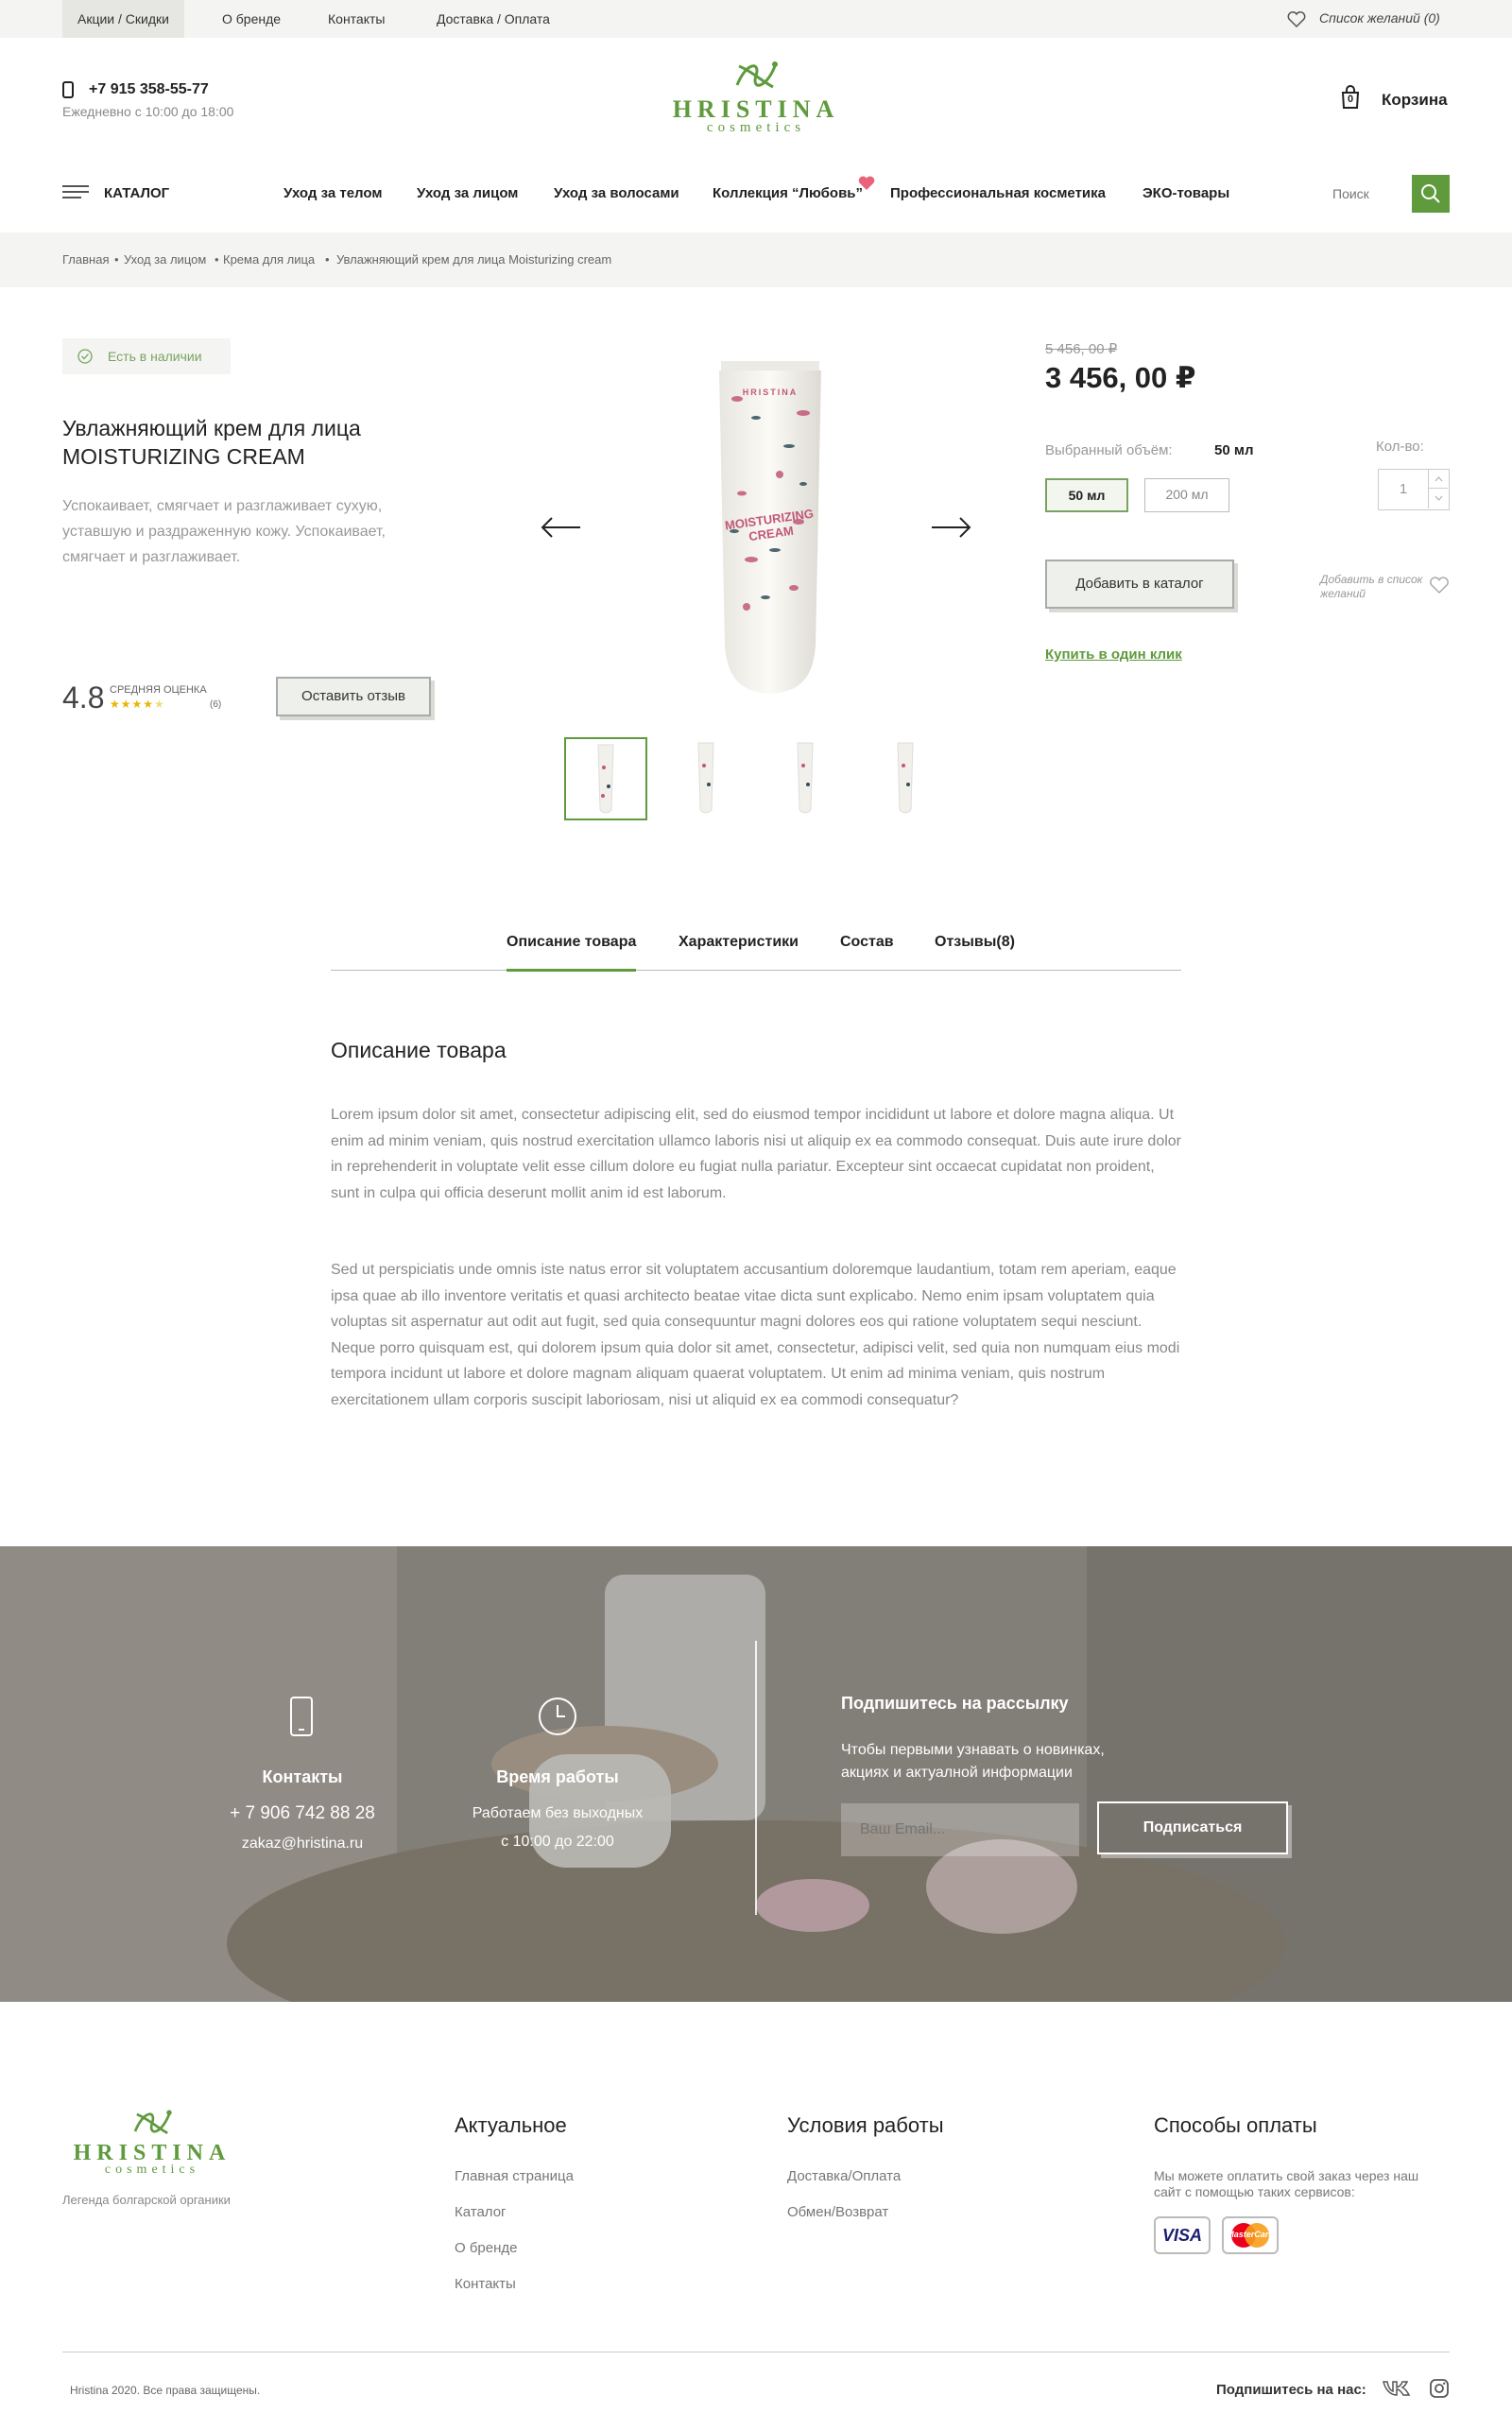 The image size is (1512, 2430). Describe the element at coordinates (1439, 586) in the screenshot. I see `heart-outline-icon` at that location.